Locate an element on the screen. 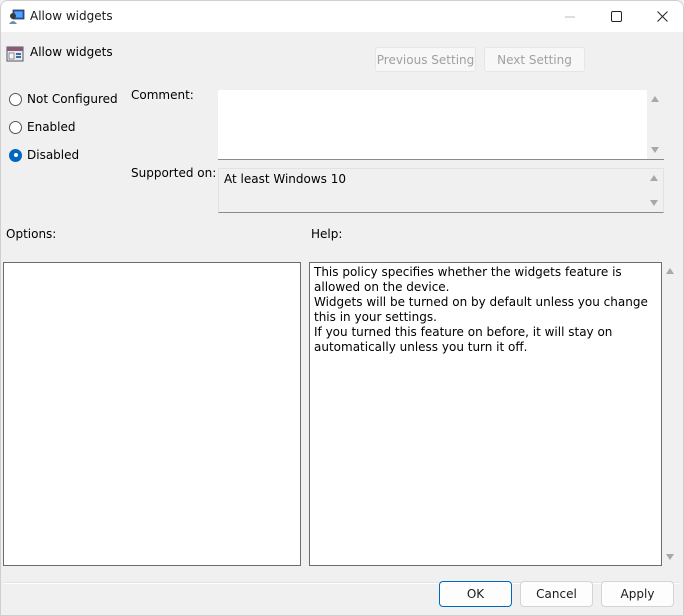 This screenshot has height=616, width=684. policy-name: Allow widgets is located at coordinates (71, 52).